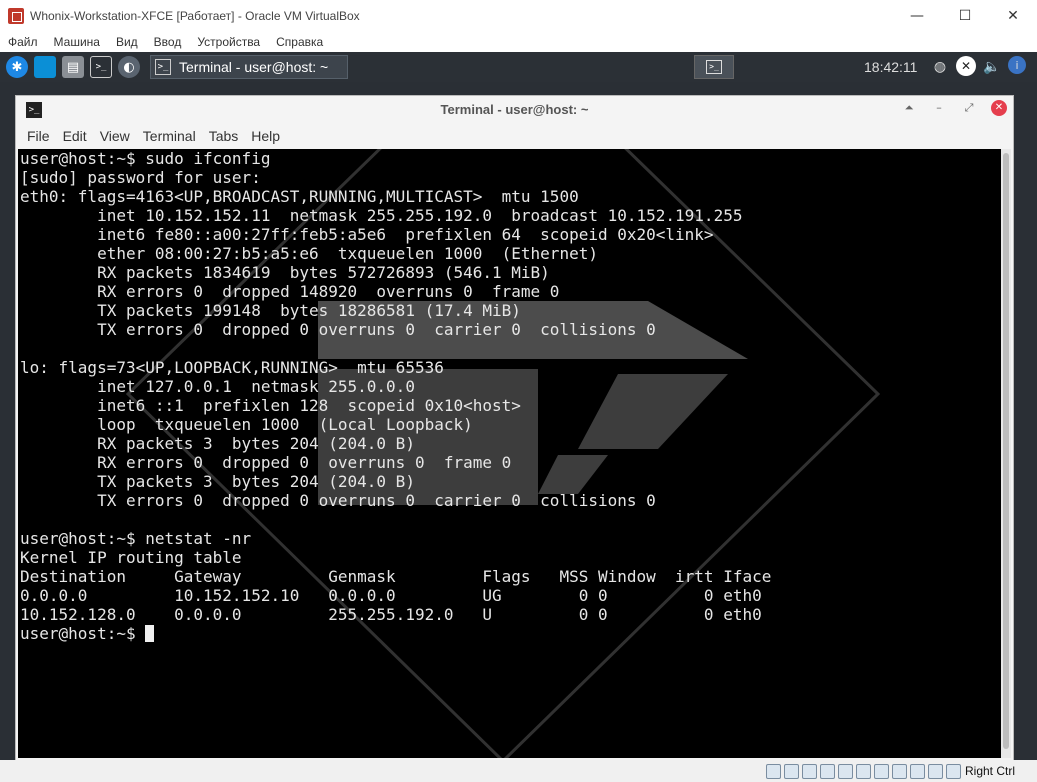 This screenshot has width=1037, height=782. Describe the element at coordinates (939, 108) in the screenshot. I see `minimize-button: –` at that location.